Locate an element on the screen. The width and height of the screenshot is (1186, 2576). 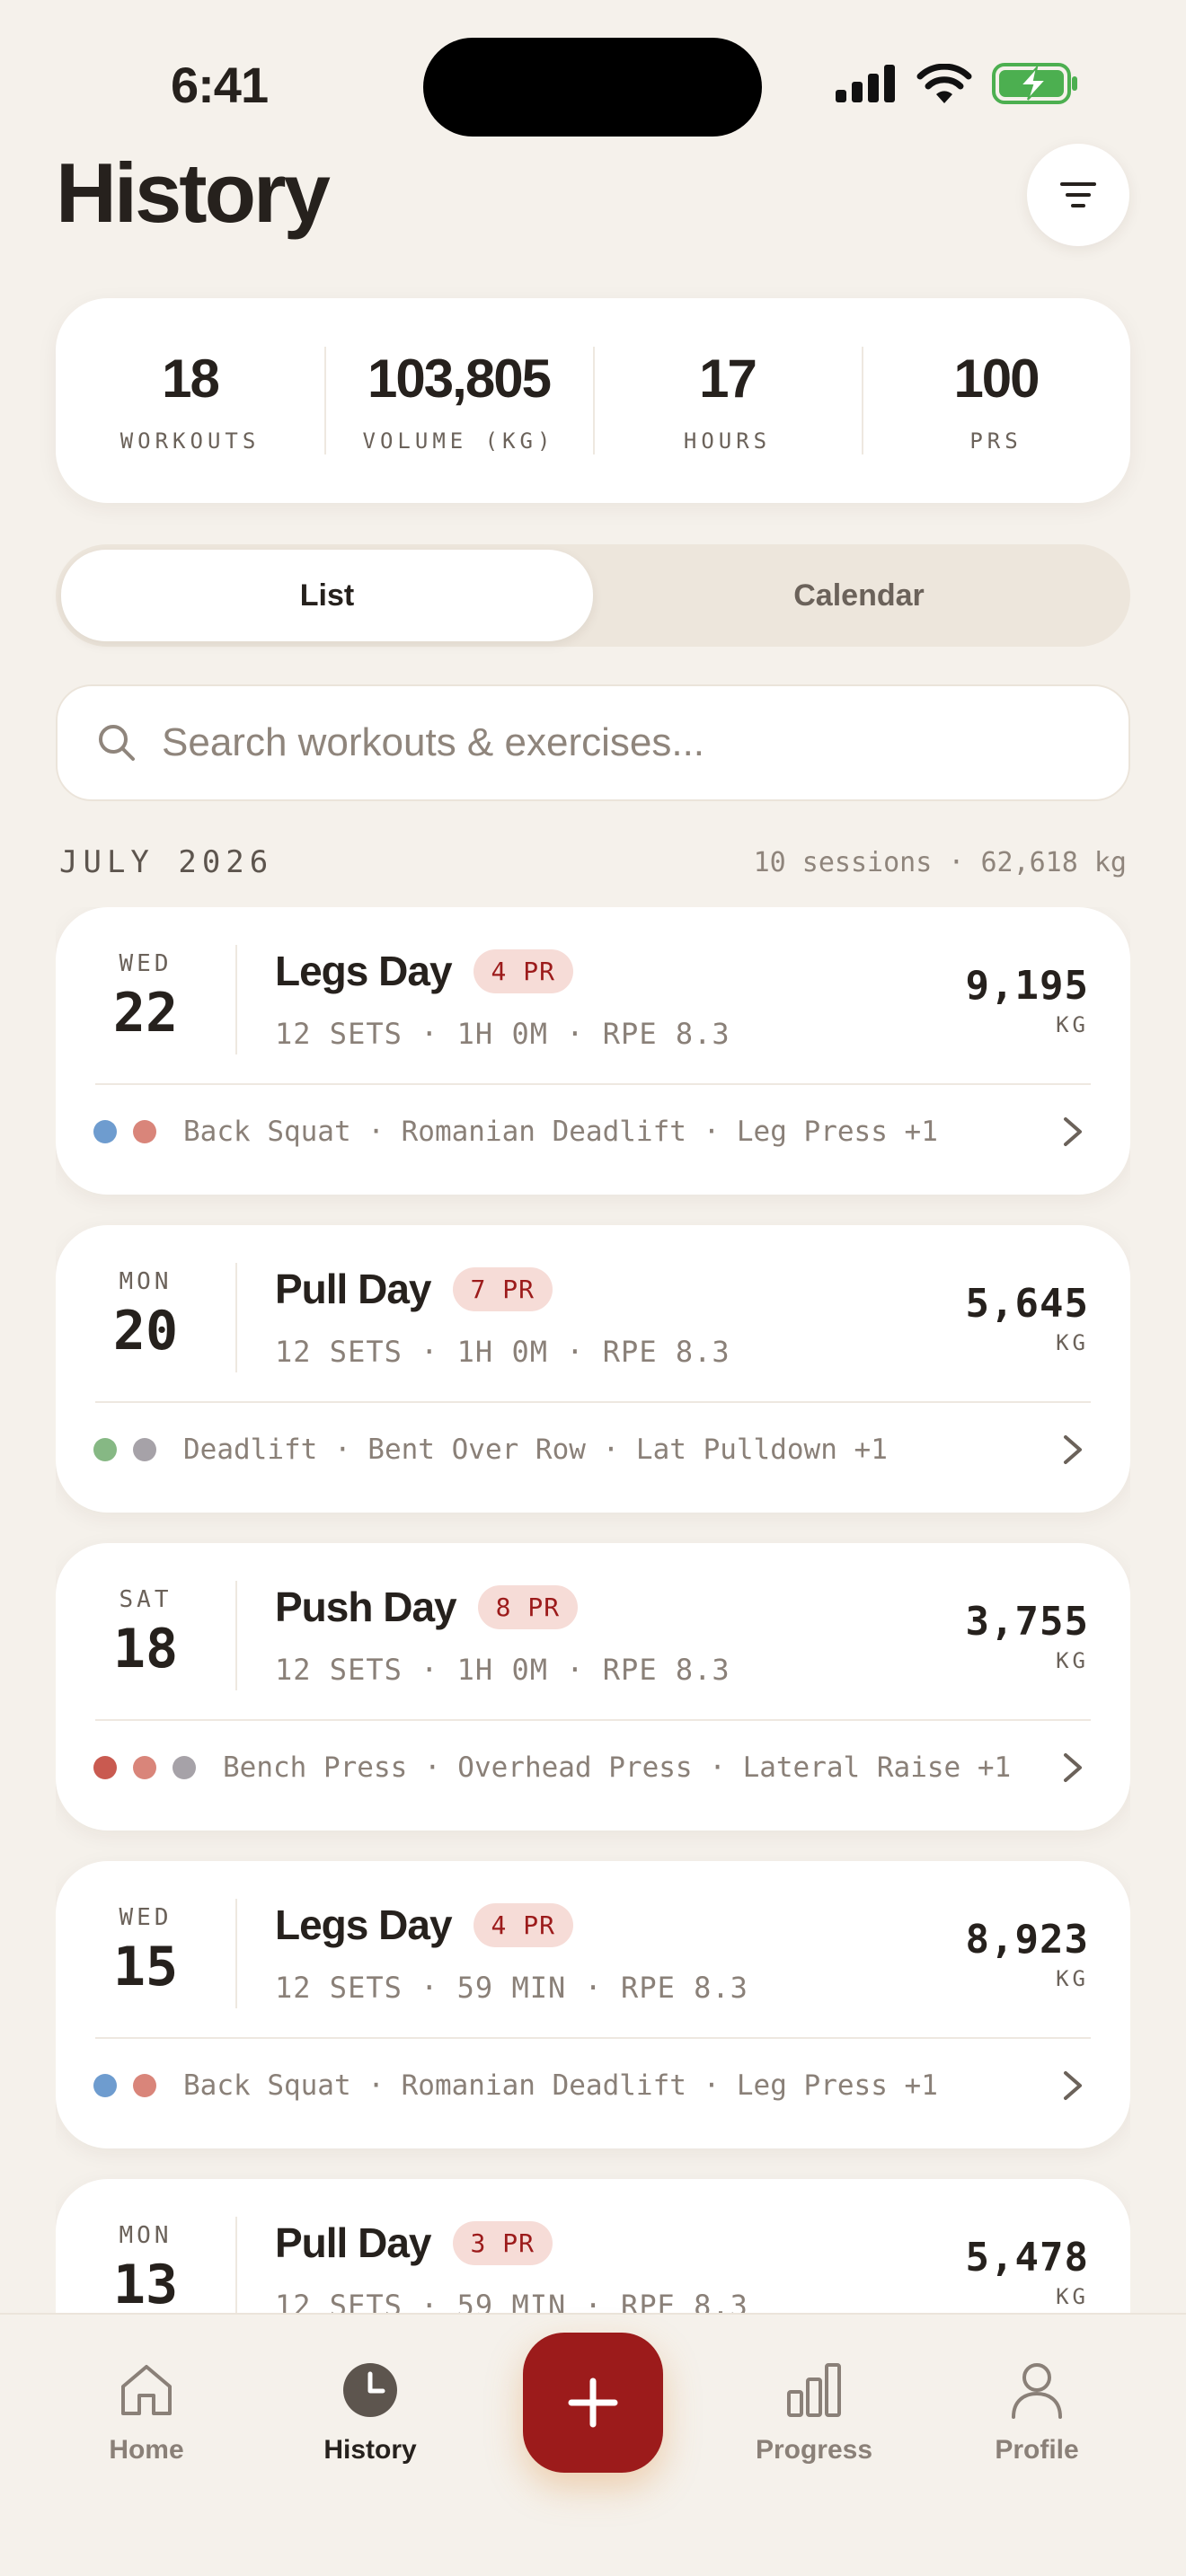
tab-label: Profile is located at coordinates (1037, 2450).